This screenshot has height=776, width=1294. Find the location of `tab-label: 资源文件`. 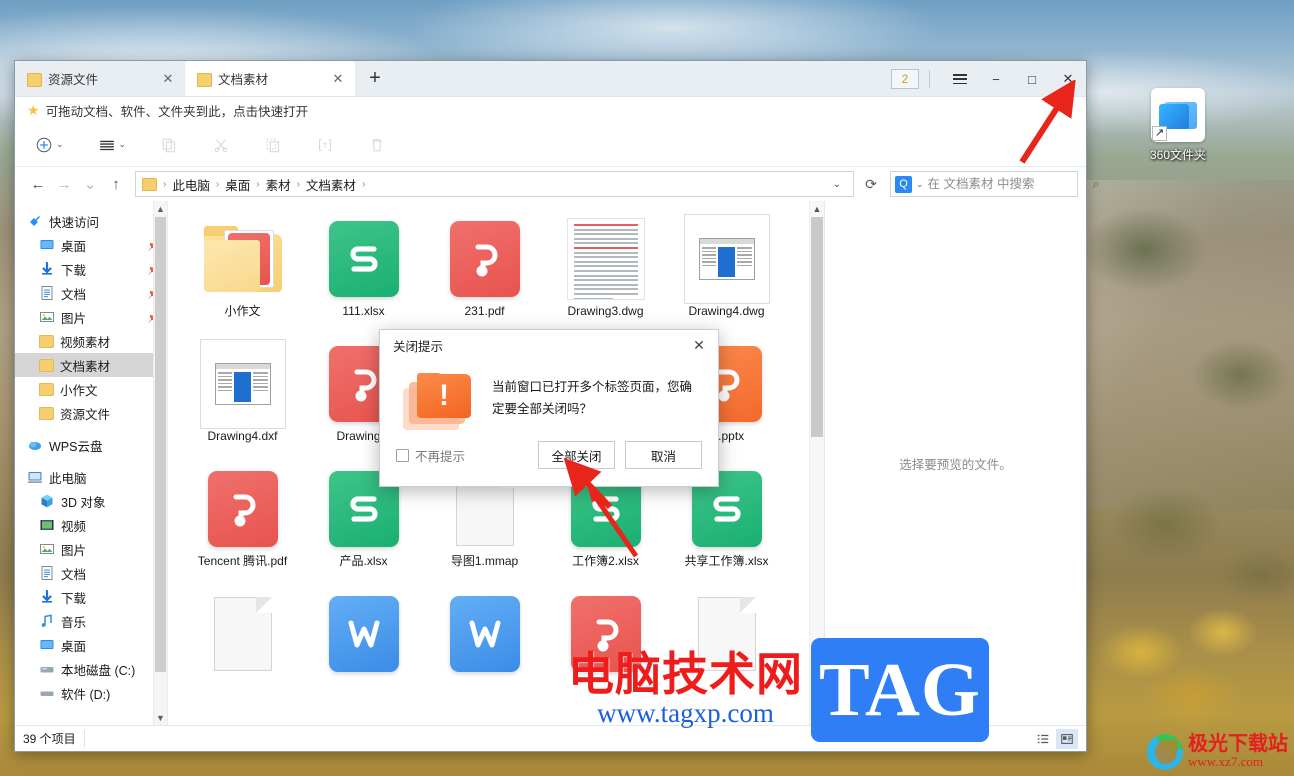

tab-label: 资源文件 is located at coordinates (73, 80).